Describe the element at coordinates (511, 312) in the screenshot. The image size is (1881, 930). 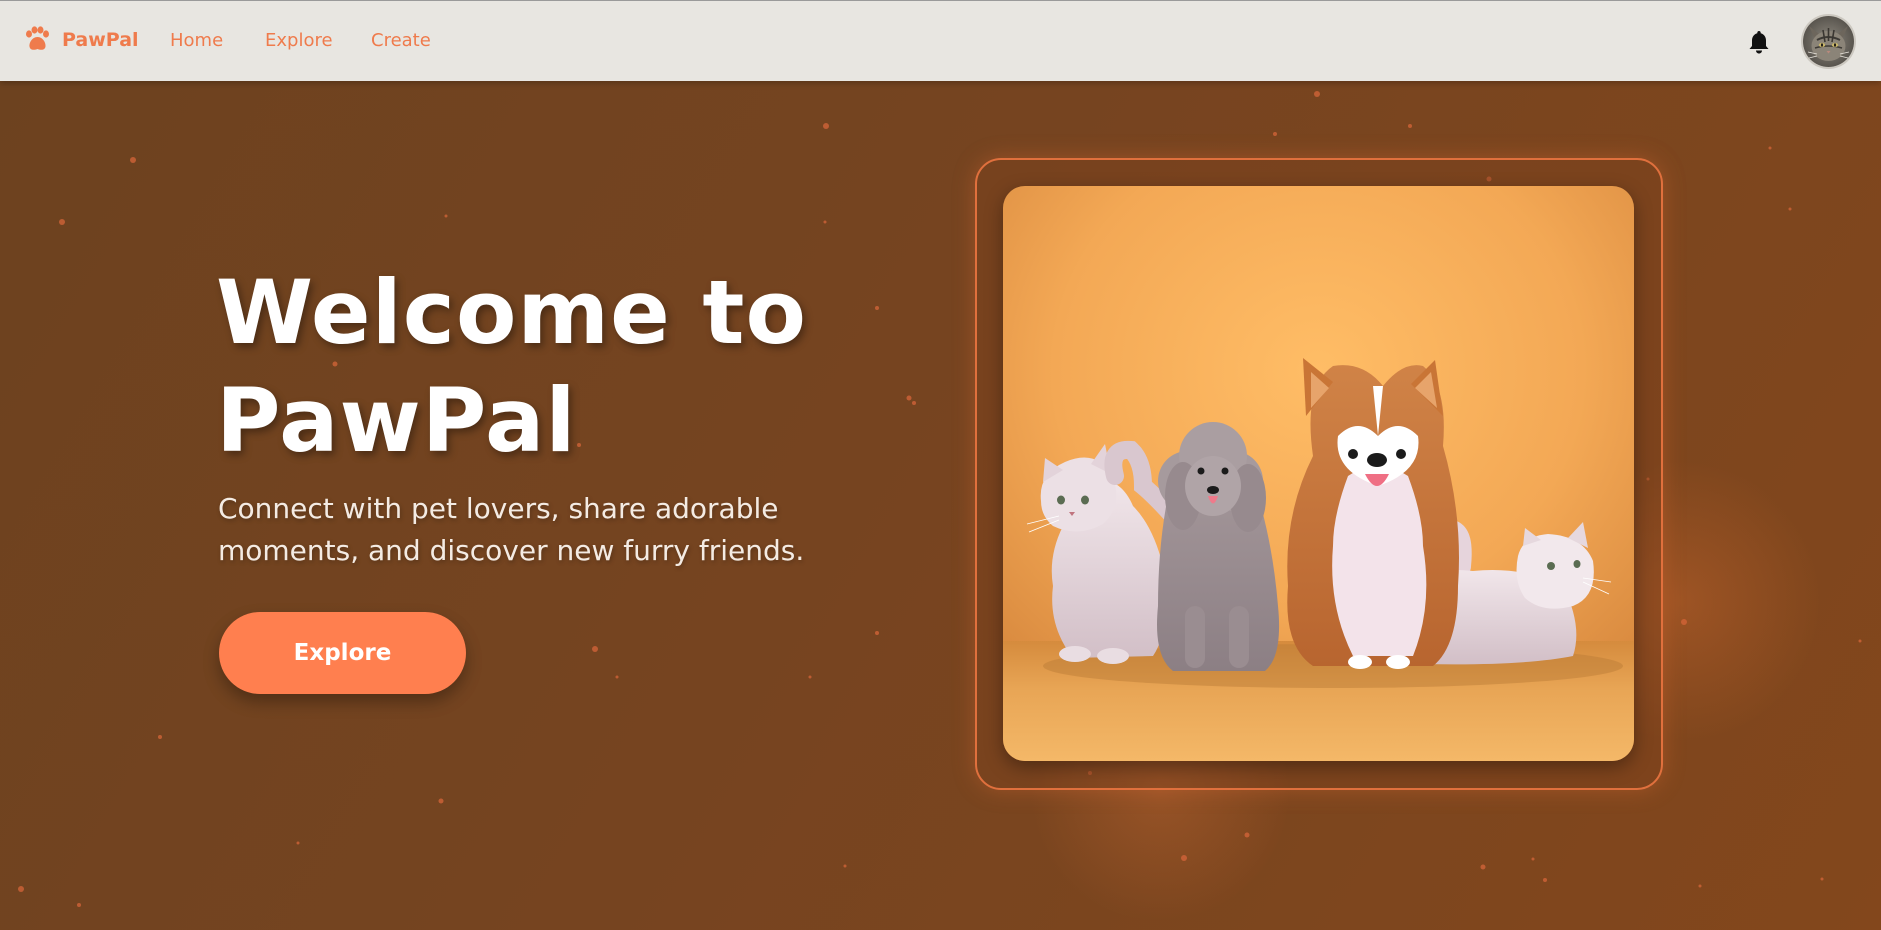
I see `hero-title-line1: Welcome to` at that location.